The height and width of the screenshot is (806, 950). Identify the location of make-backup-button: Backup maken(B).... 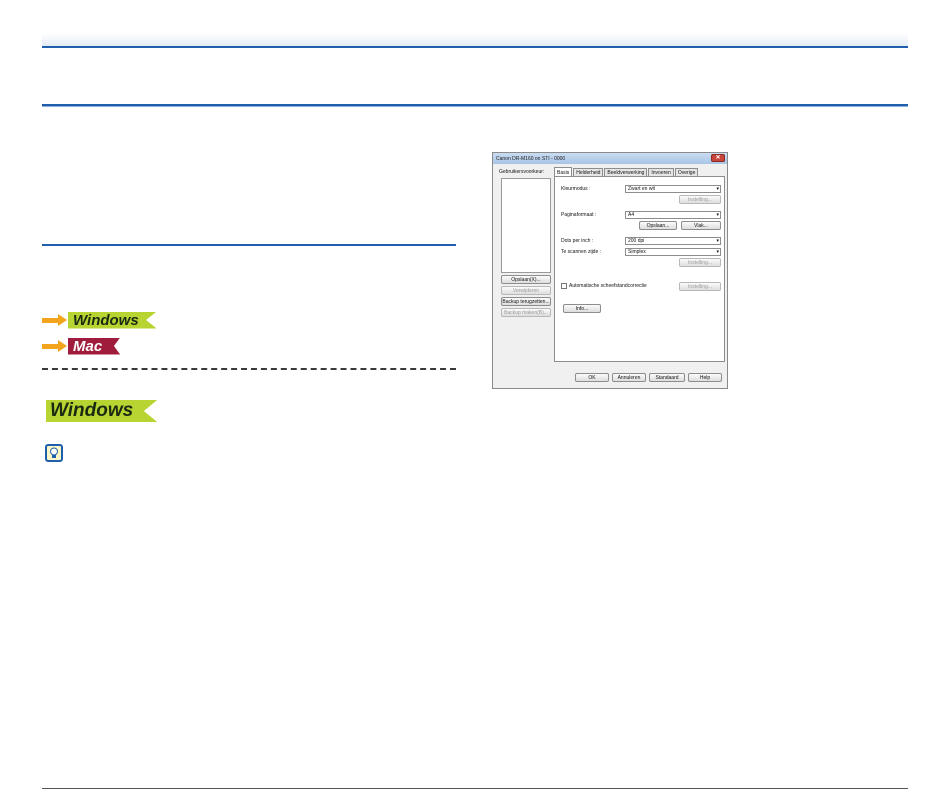
(526, 312).